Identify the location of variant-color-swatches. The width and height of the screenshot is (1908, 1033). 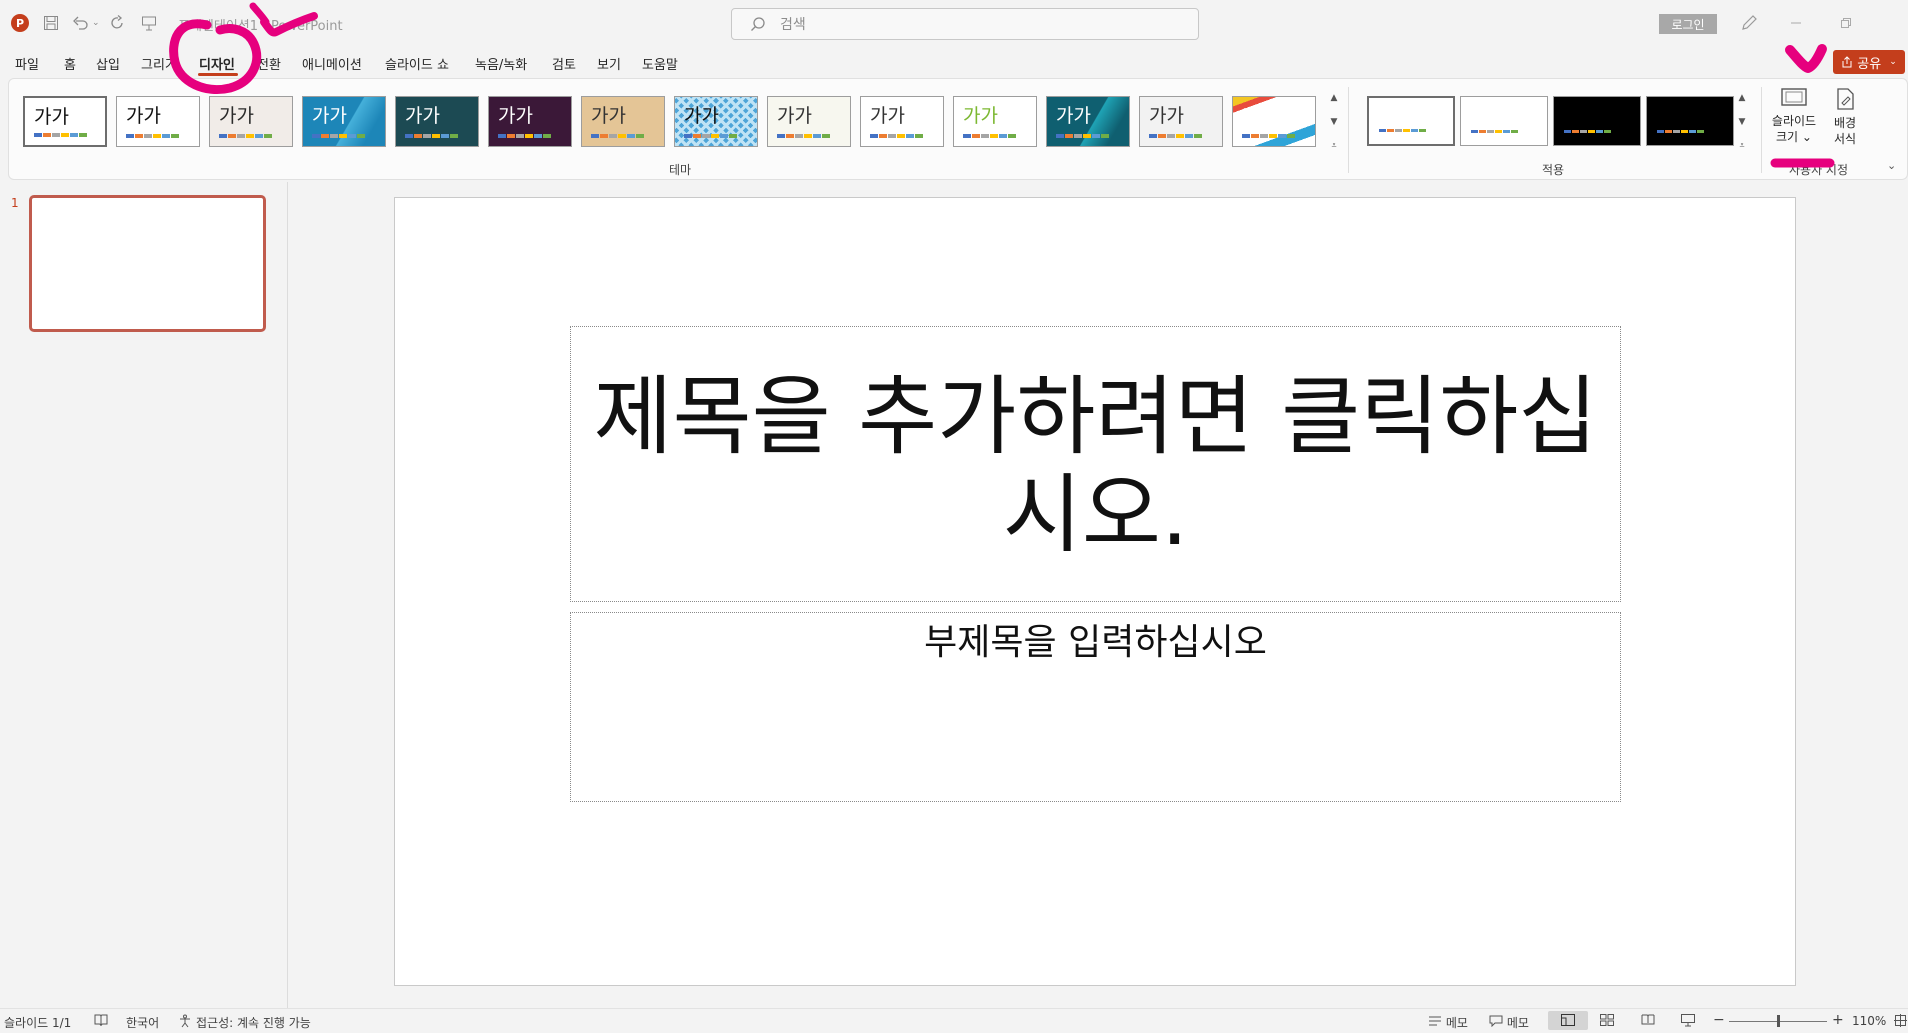
(1587, 131).